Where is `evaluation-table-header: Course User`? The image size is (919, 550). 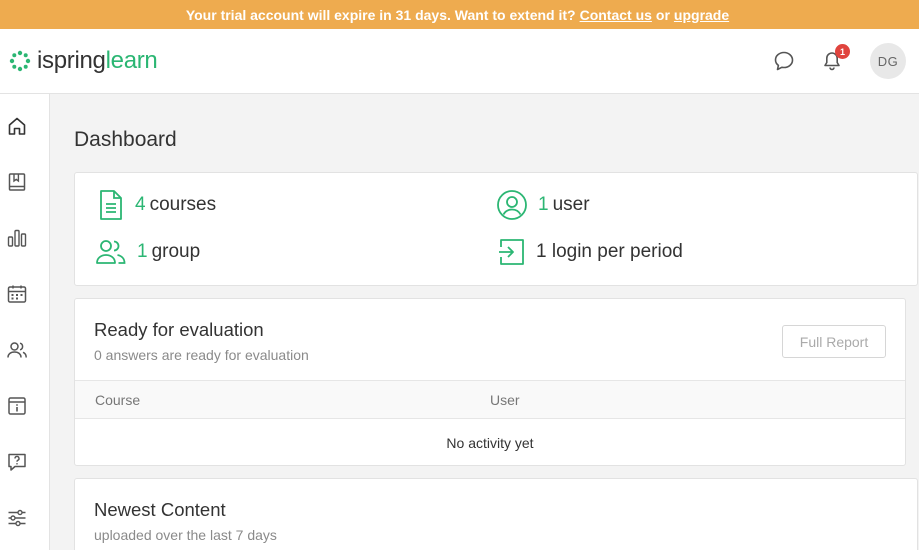
evaluation-table-header: Course User is located at coordinates (490, 399).